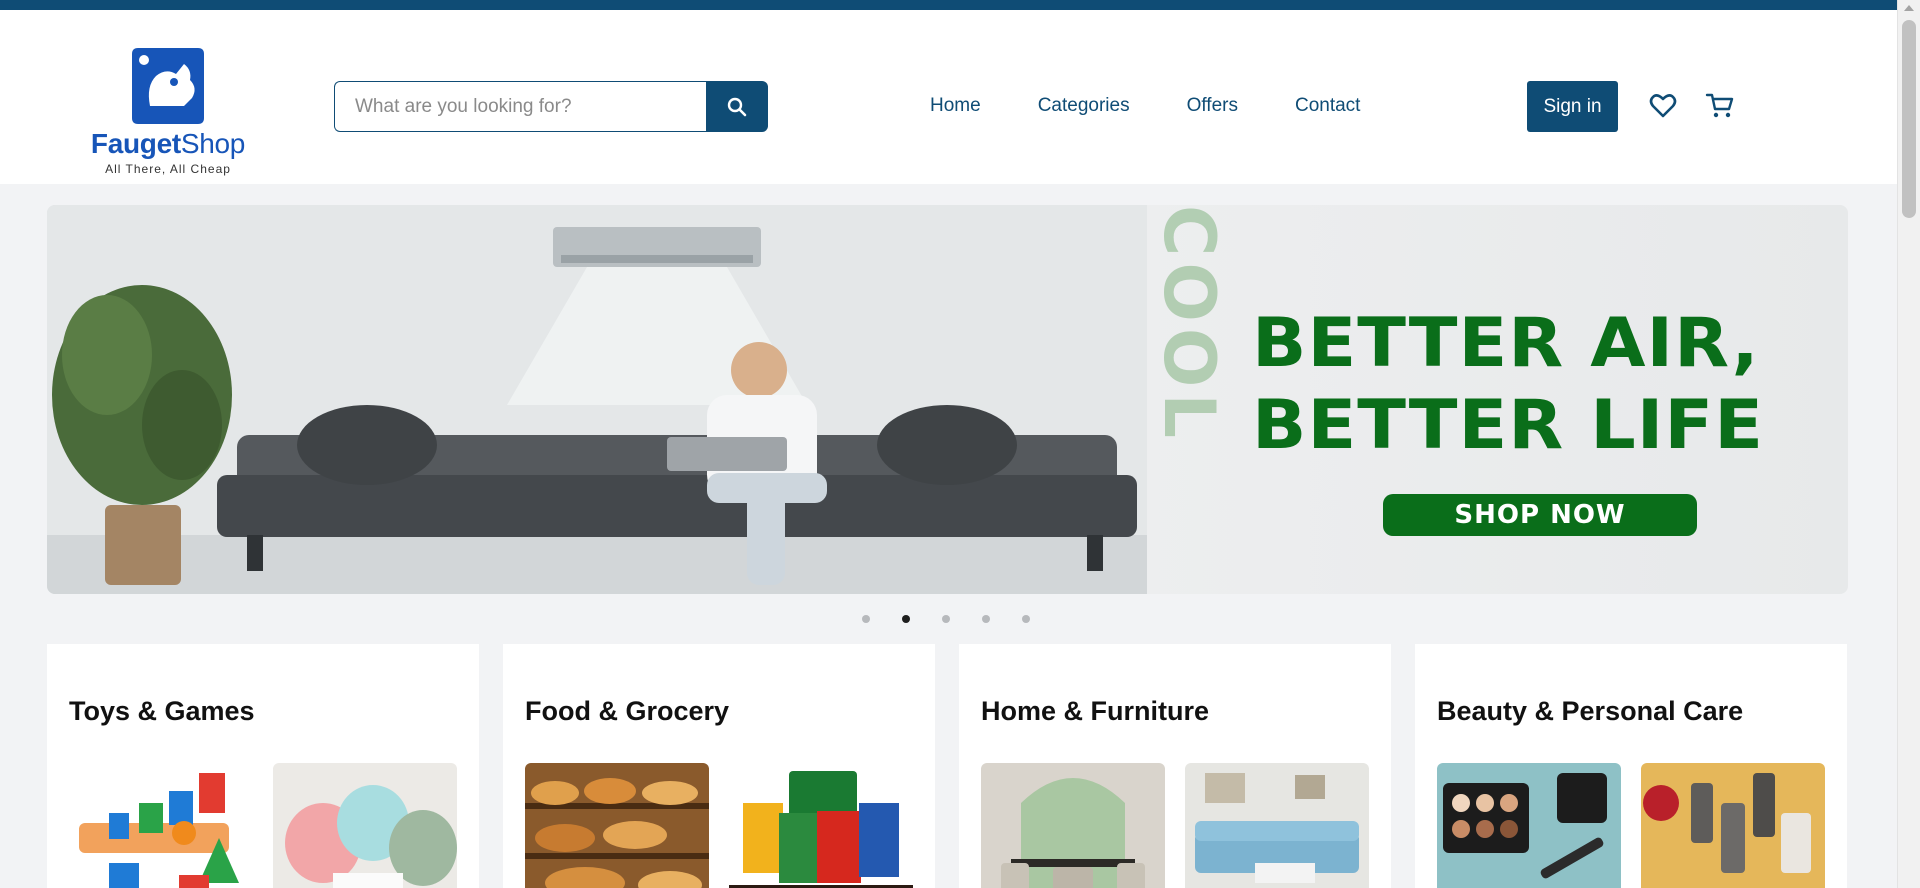  I want to click on heart-icon, so click(1663, 106).